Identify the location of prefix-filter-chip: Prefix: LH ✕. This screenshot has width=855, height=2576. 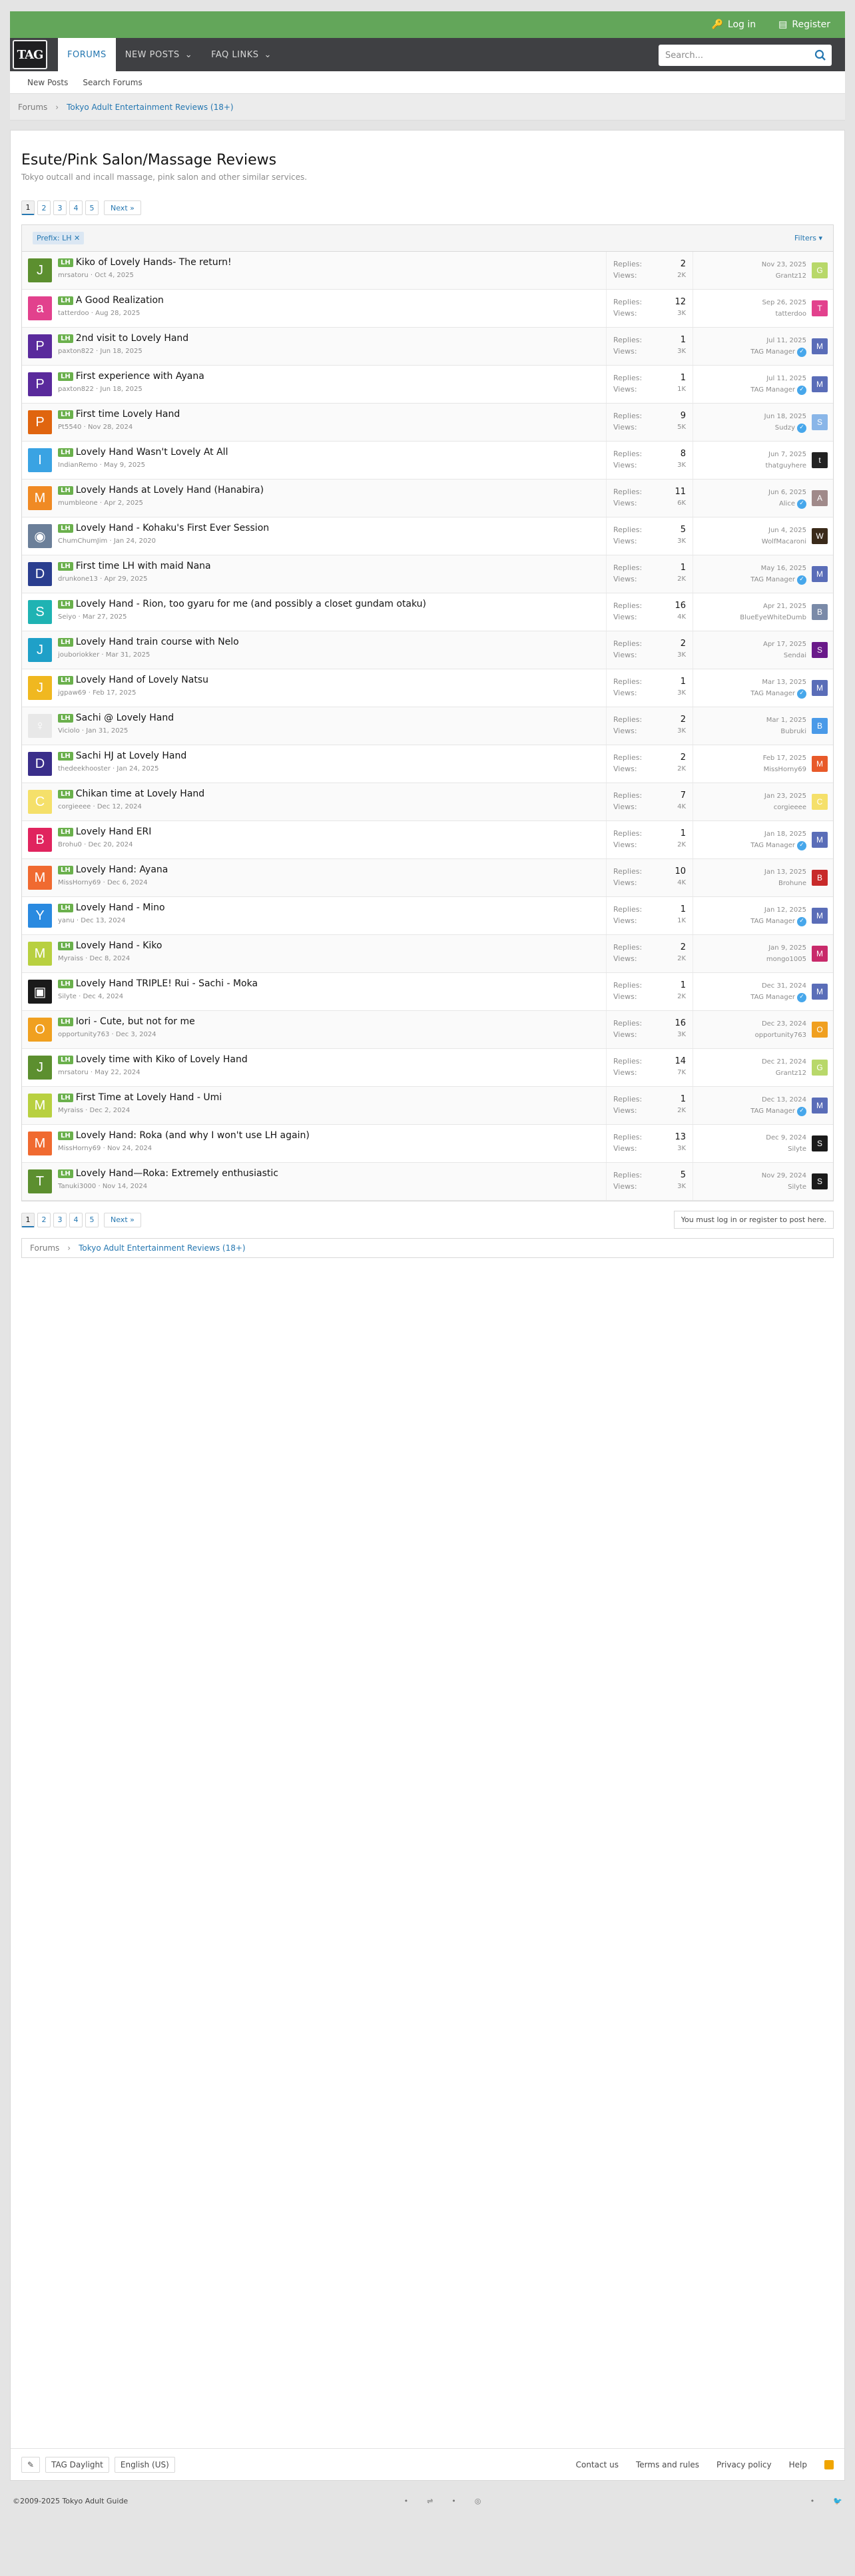
(59, 238).